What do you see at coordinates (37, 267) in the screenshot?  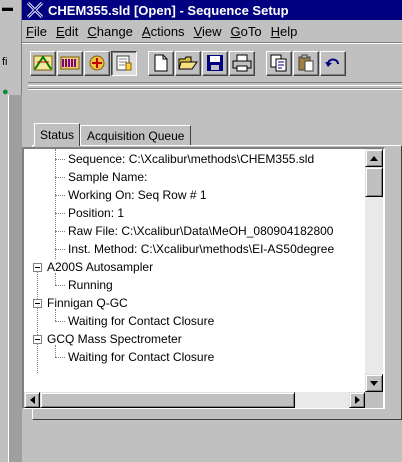 I see `collapse-autosampler-button` at bounding box center [37, 267].